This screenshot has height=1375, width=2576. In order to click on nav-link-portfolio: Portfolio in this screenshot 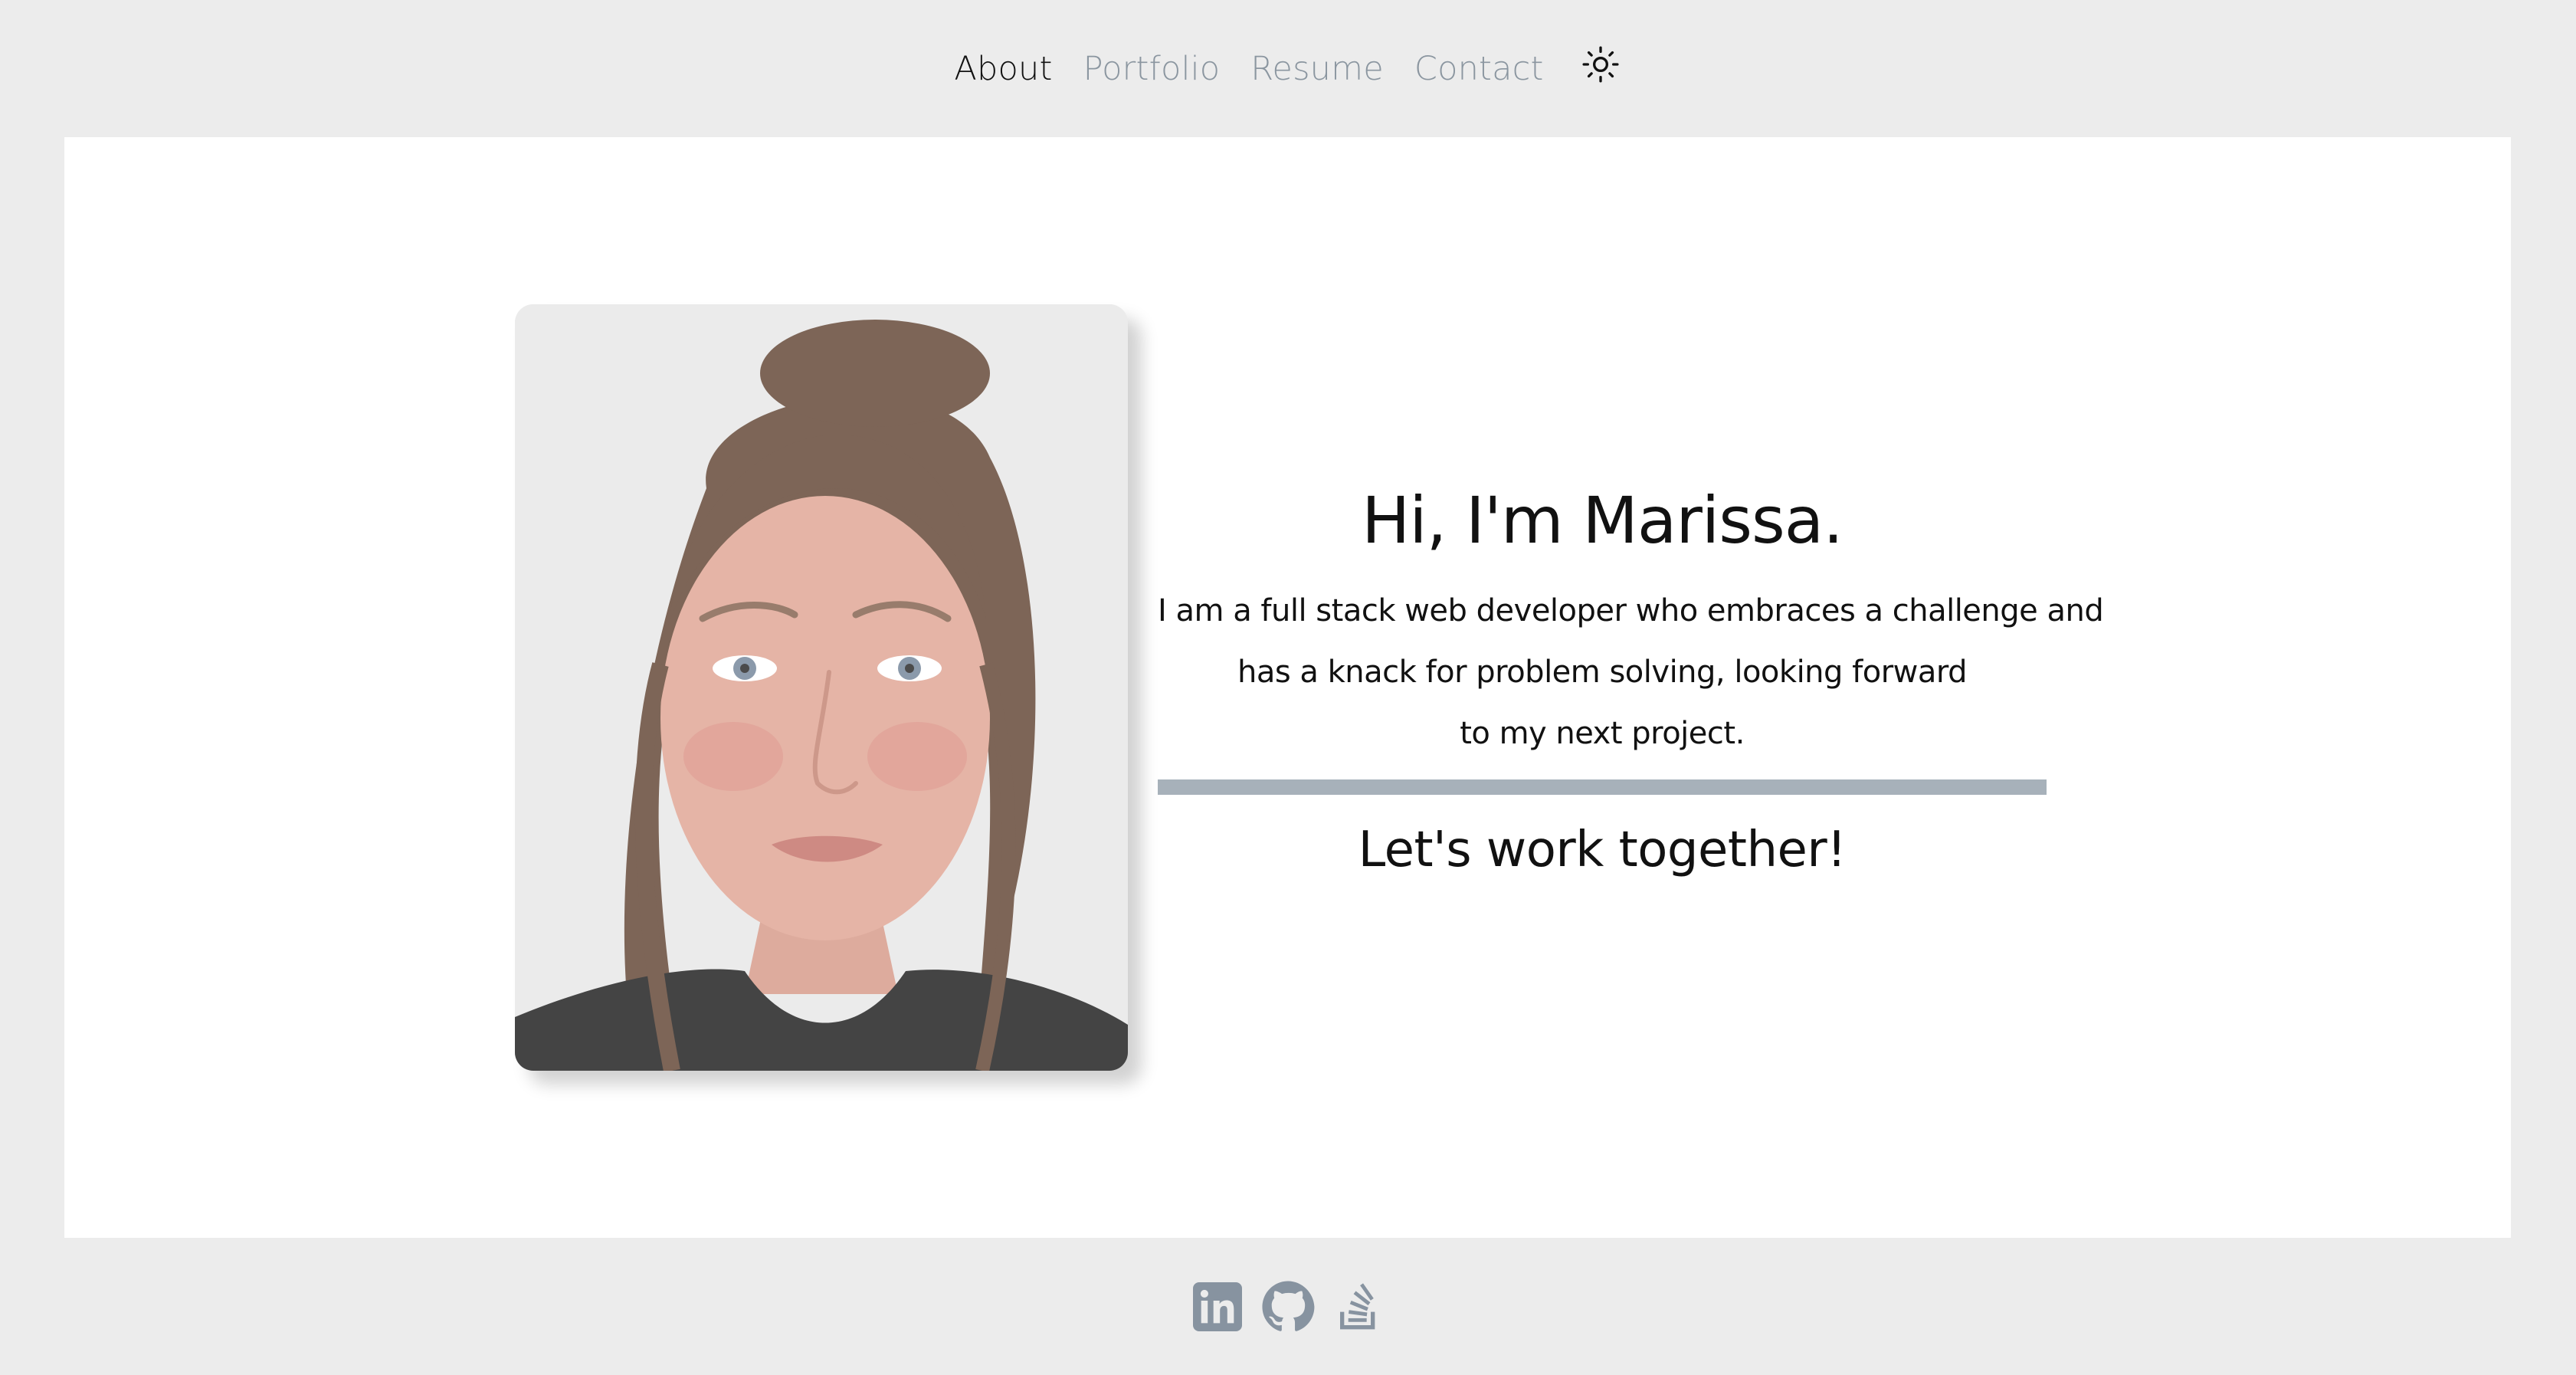, I will do `click(1152, 69)`.